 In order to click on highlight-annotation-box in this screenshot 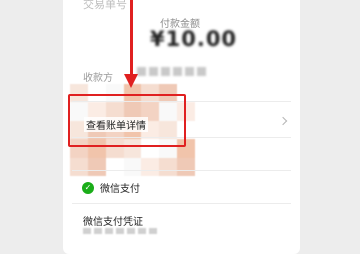, I will do `click(127, 120)`.